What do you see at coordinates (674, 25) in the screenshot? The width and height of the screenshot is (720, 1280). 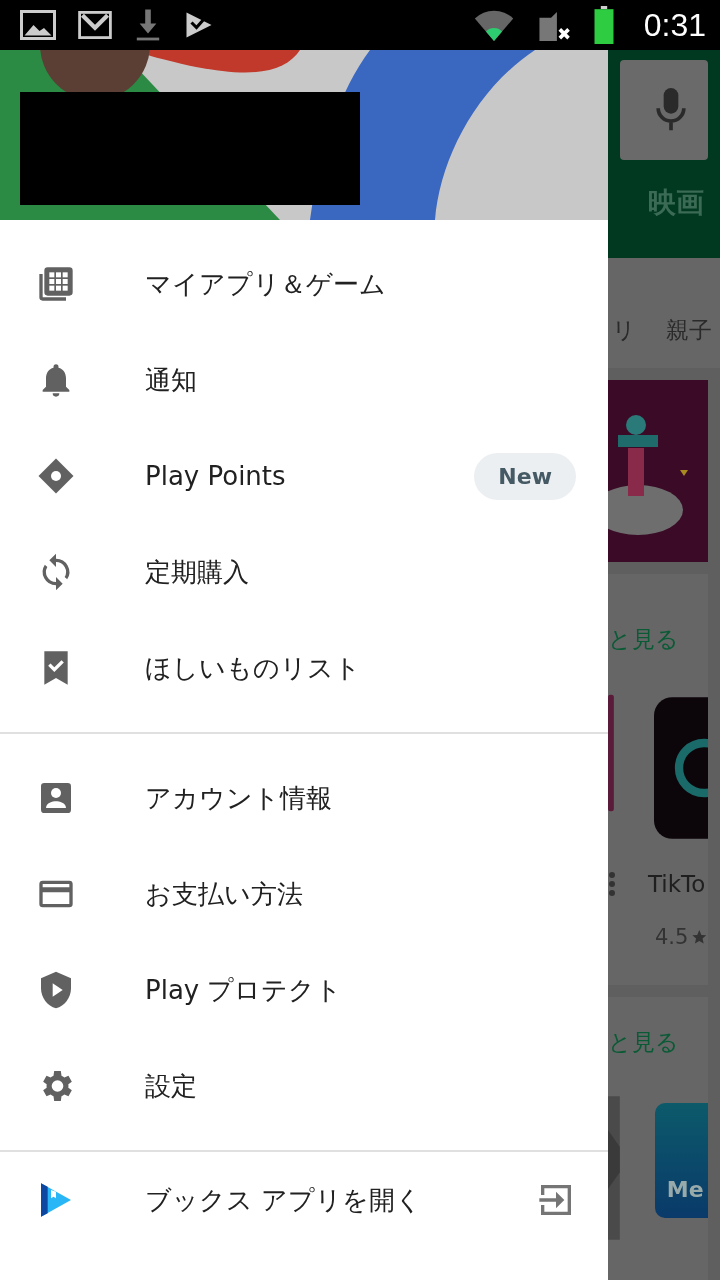 I see `clock: 0:31` at bounding box center [674, 25].